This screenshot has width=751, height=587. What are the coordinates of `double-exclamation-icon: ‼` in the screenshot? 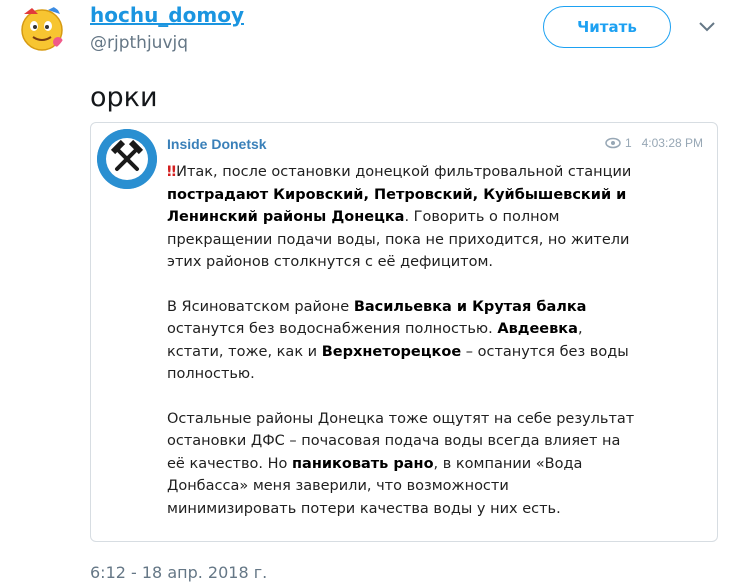 It's located at (172, 172).